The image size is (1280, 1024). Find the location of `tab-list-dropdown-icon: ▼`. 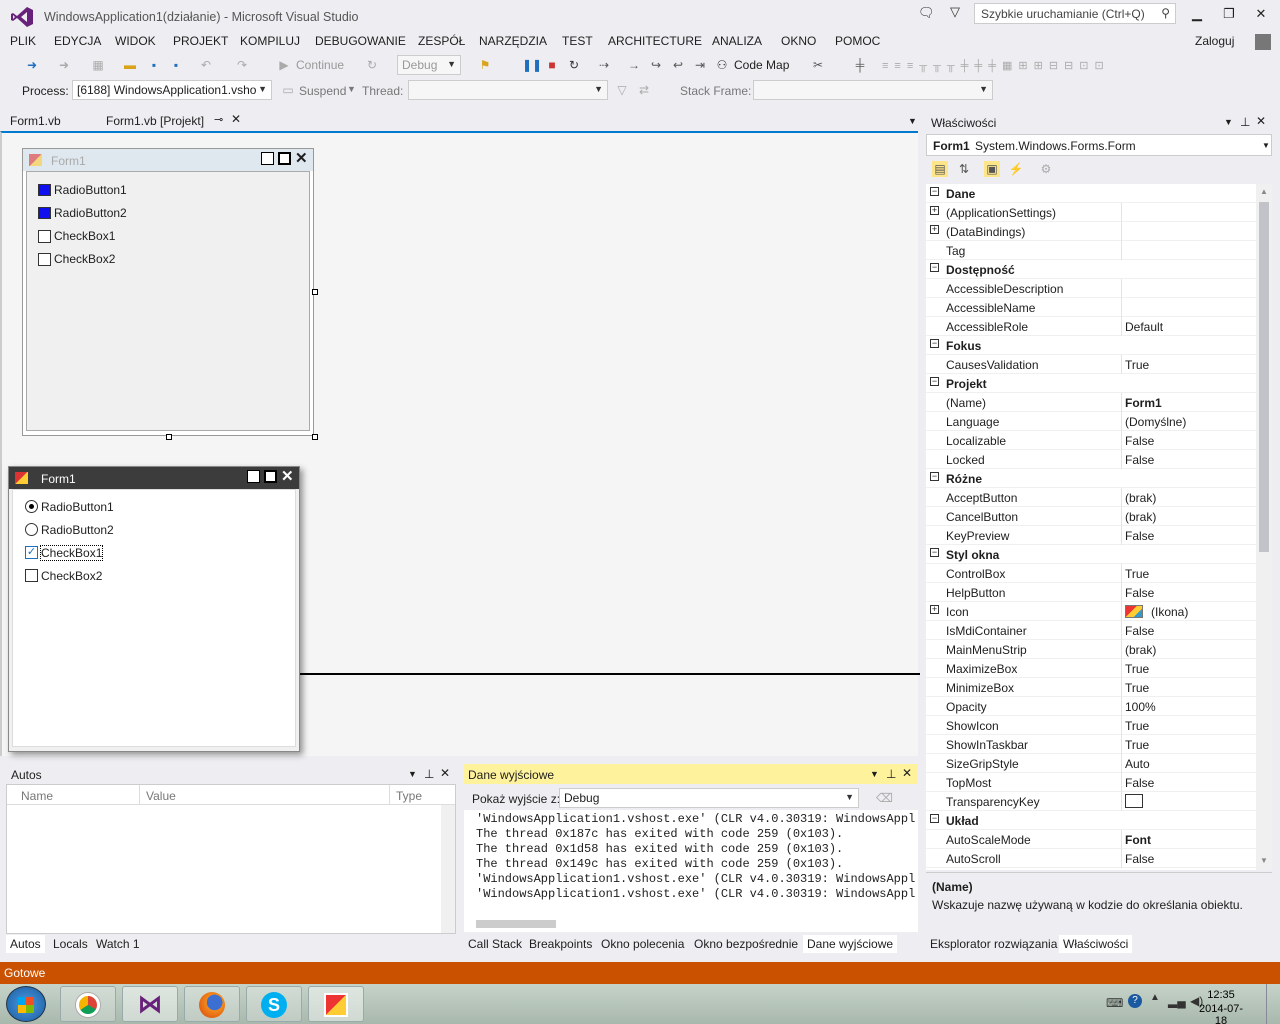

tab-list-dropdown-icon: ▼ is located at coordinates (912, 121).